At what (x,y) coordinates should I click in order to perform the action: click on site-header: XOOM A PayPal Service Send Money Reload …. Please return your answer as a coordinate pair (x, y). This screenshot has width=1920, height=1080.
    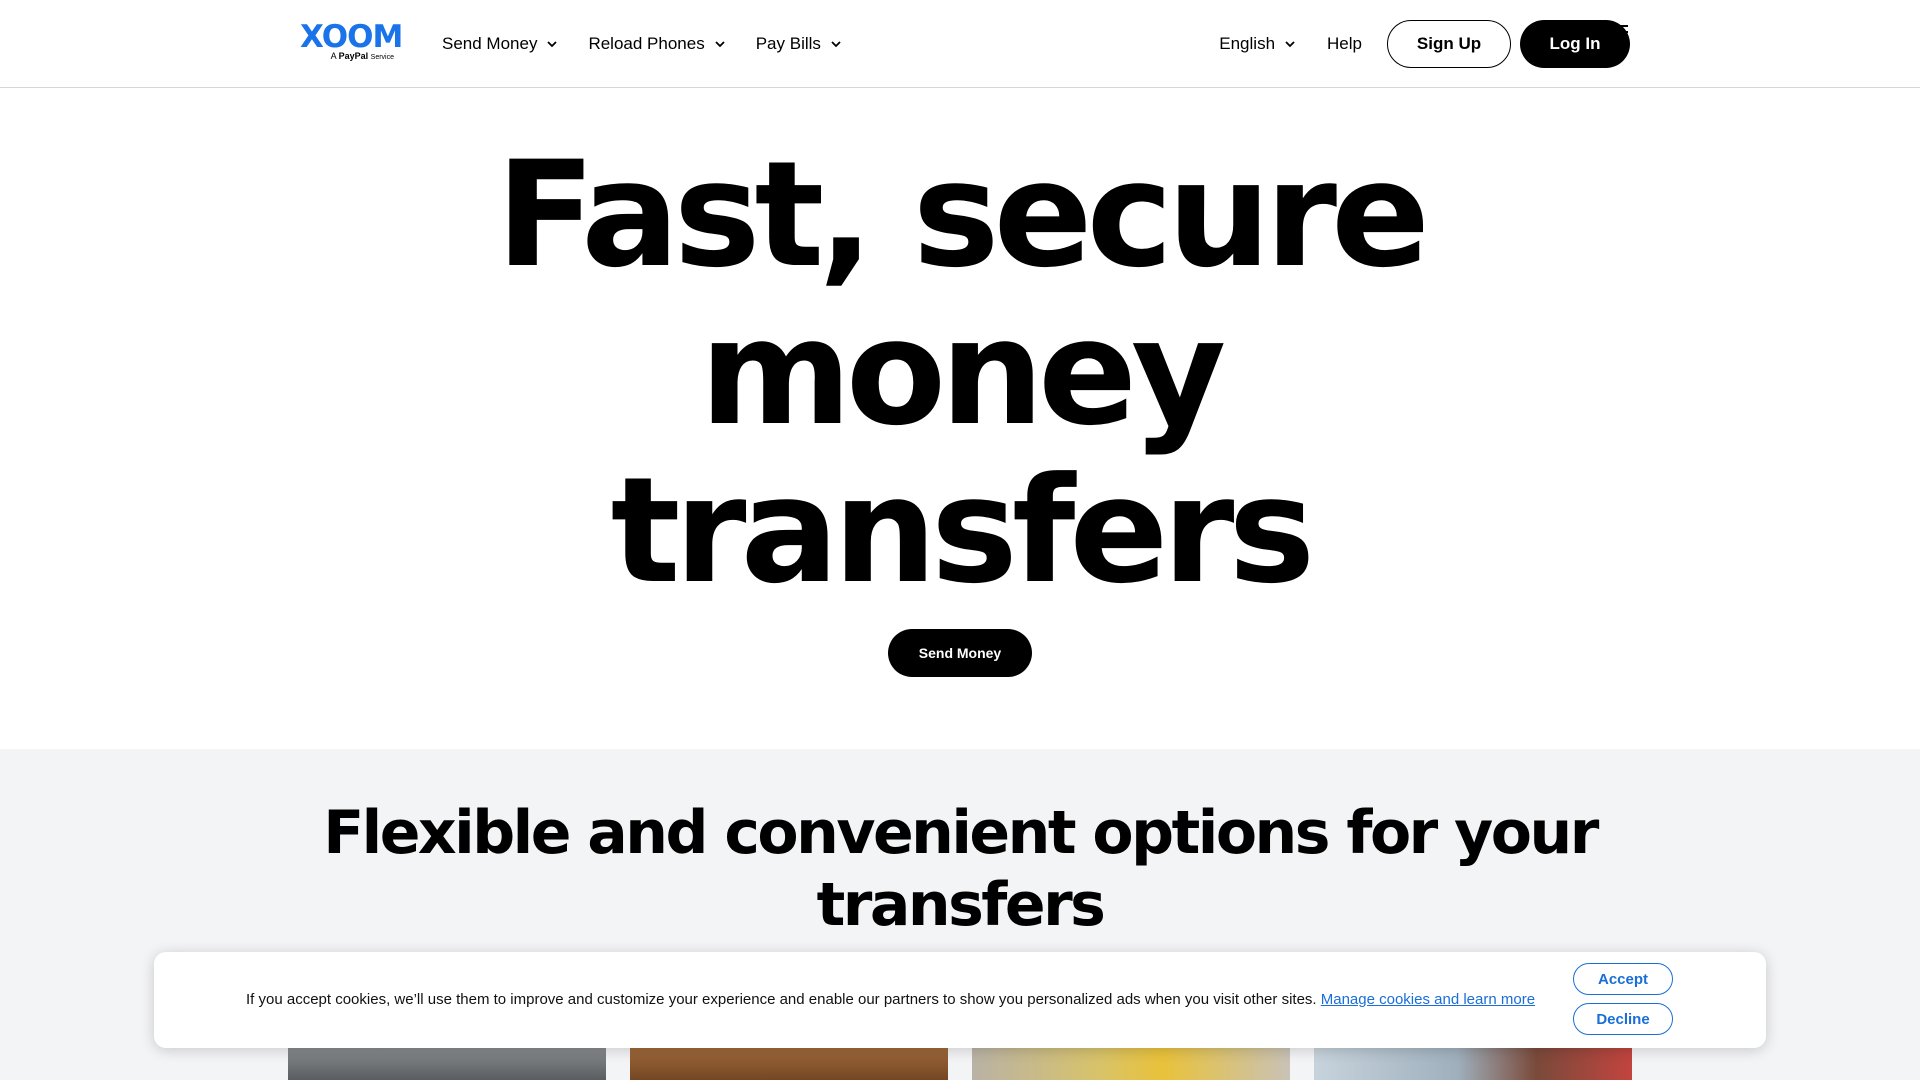
    Looking at the image, I should click on (960, 44).